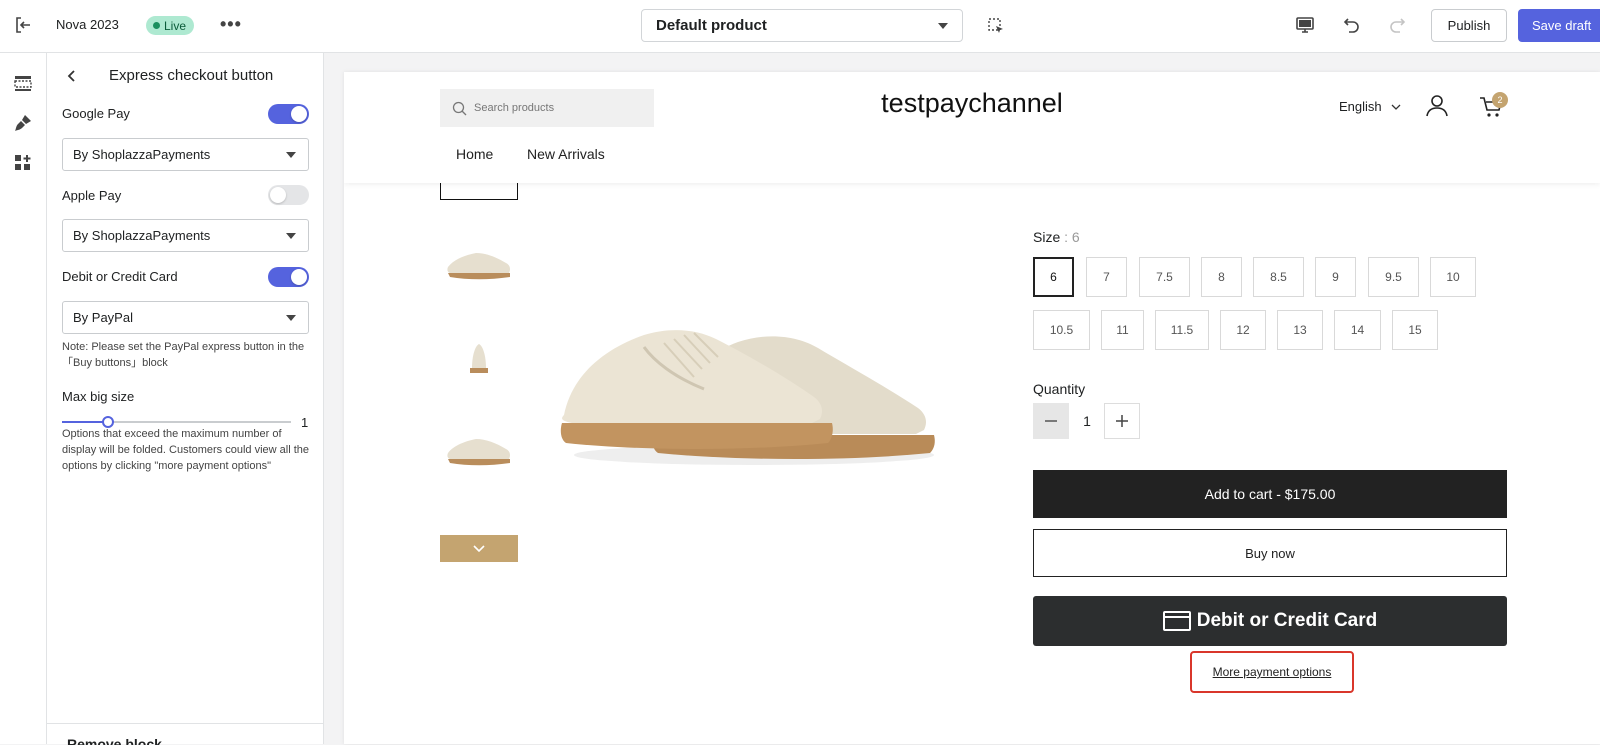  What do you see at coordinates (1352, 25) in the screenshot?
I see `undo-icon` at bounding box center [1352, 25].